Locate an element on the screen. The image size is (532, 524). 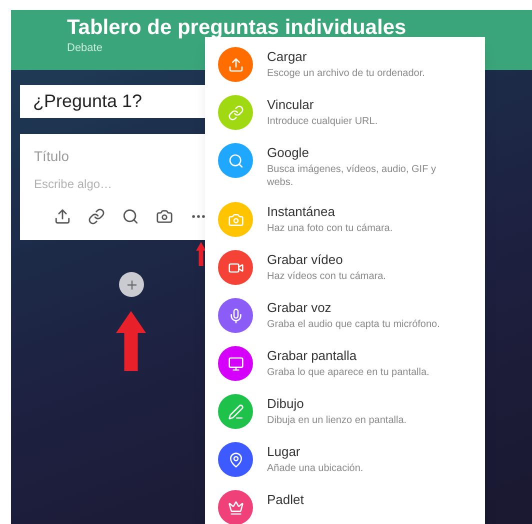
menu-item-title: Cargar is located at coordinates (287, 56).